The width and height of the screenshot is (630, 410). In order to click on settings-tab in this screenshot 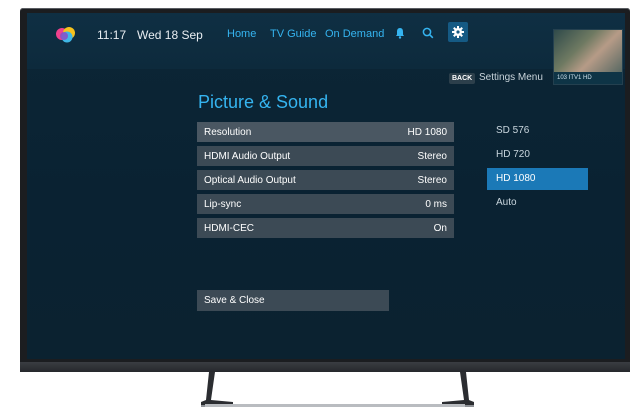, I will do `click(458, 32)`.